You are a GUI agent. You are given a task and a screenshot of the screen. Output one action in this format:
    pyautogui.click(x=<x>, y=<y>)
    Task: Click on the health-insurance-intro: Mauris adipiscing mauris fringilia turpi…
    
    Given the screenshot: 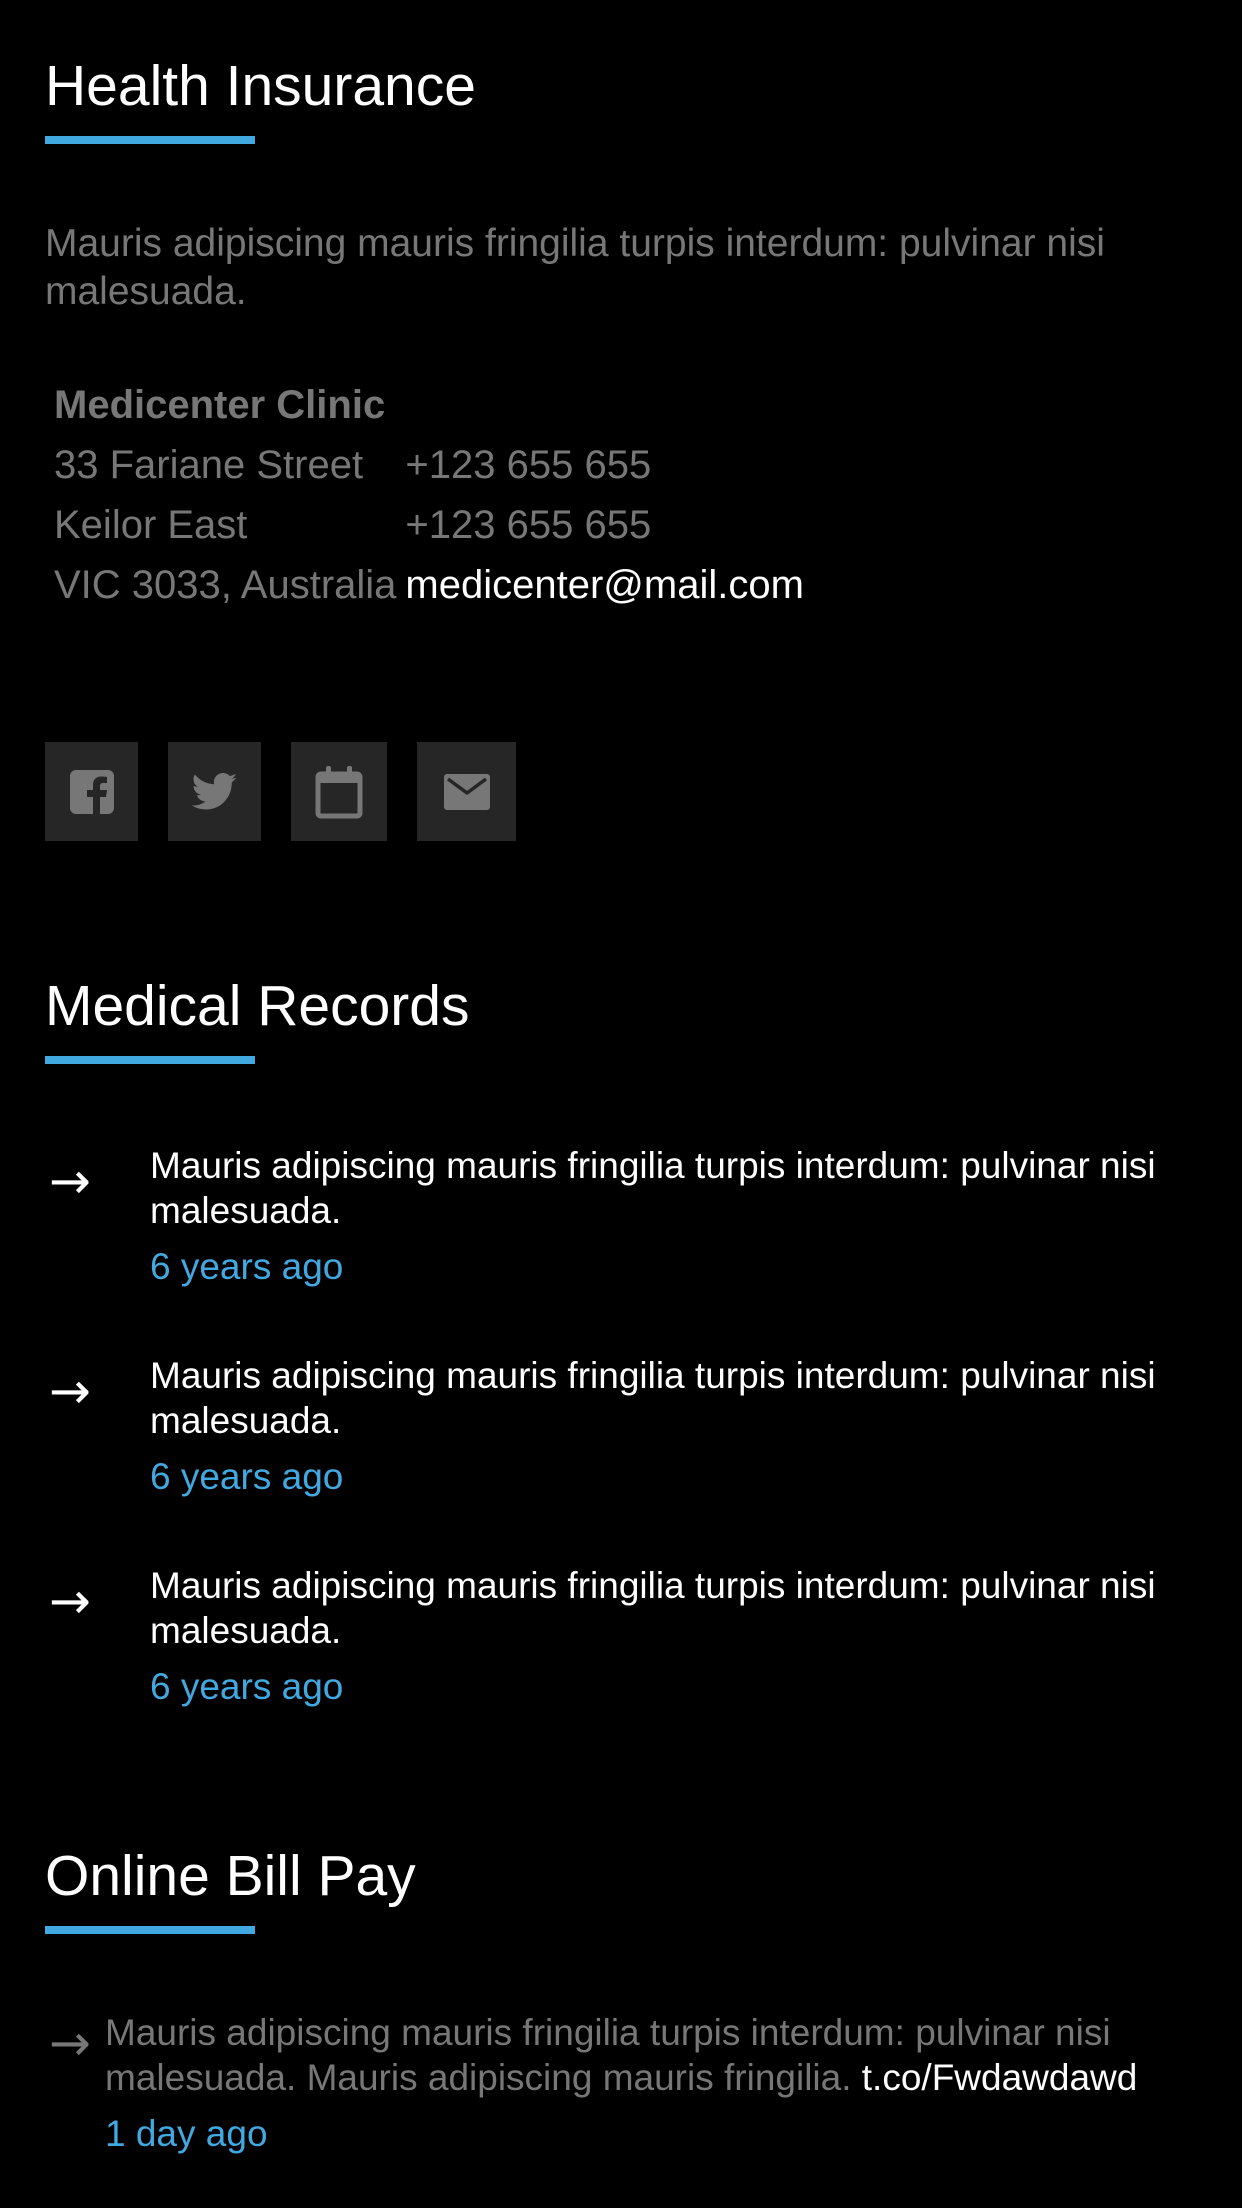 What is the action you would take?
    pyautogui.click(x=575, y=267)
    